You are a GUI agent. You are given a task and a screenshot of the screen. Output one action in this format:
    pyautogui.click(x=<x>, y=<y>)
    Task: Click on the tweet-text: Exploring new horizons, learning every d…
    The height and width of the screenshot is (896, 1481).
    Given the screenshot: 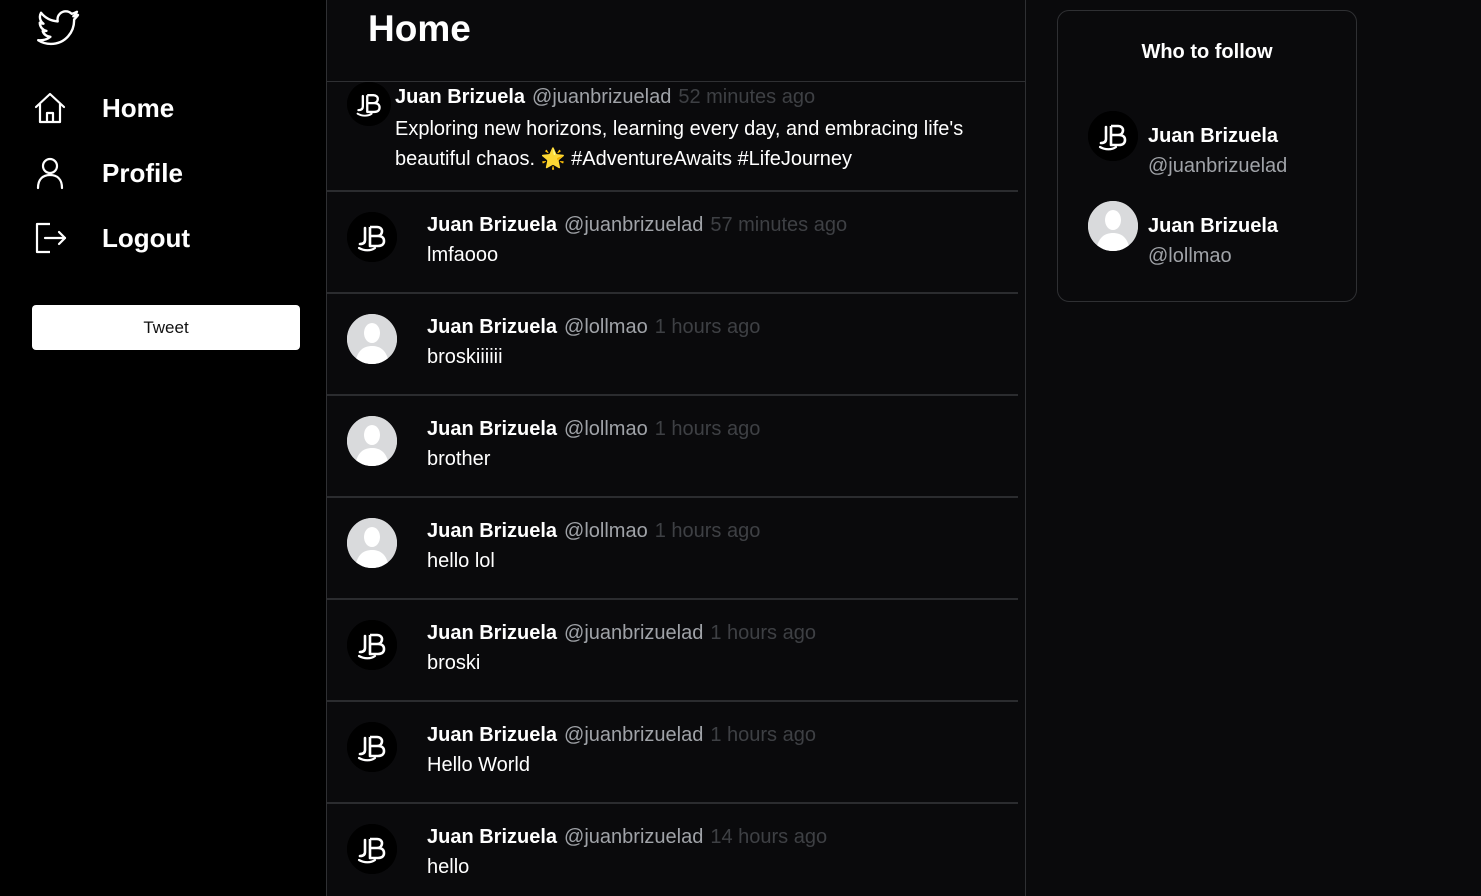 What is the action you would take?
    pyautogui.click(x=679, y=144)
    